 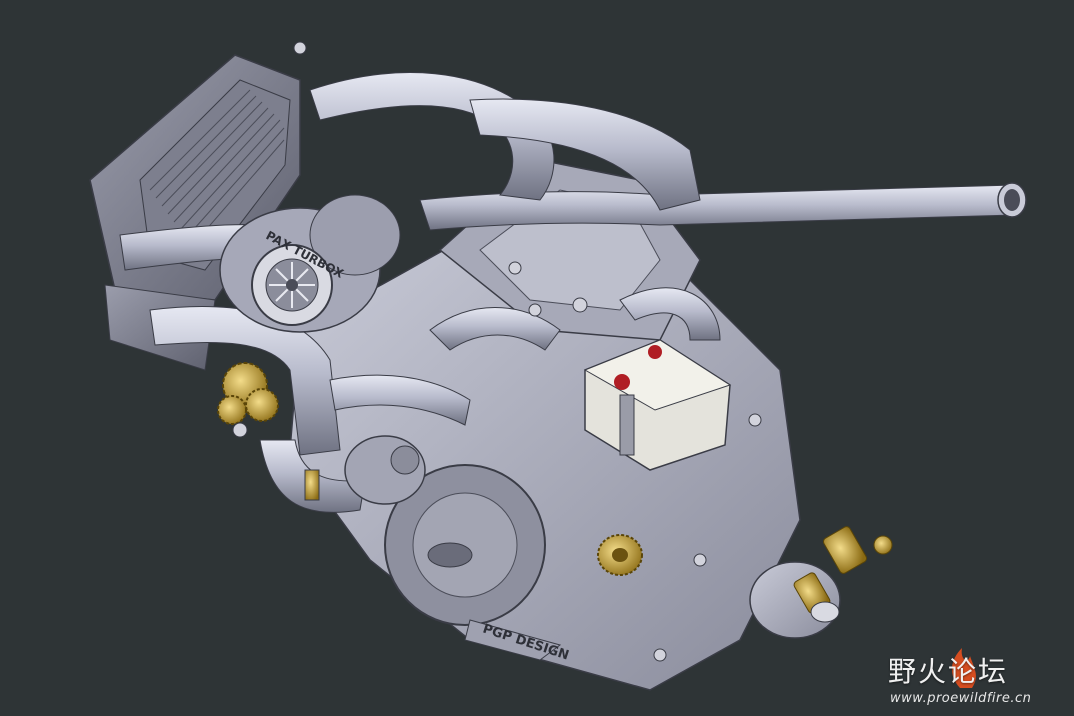 I want to click on watermark-title: 野火论坛, so click(x=948, y=671).